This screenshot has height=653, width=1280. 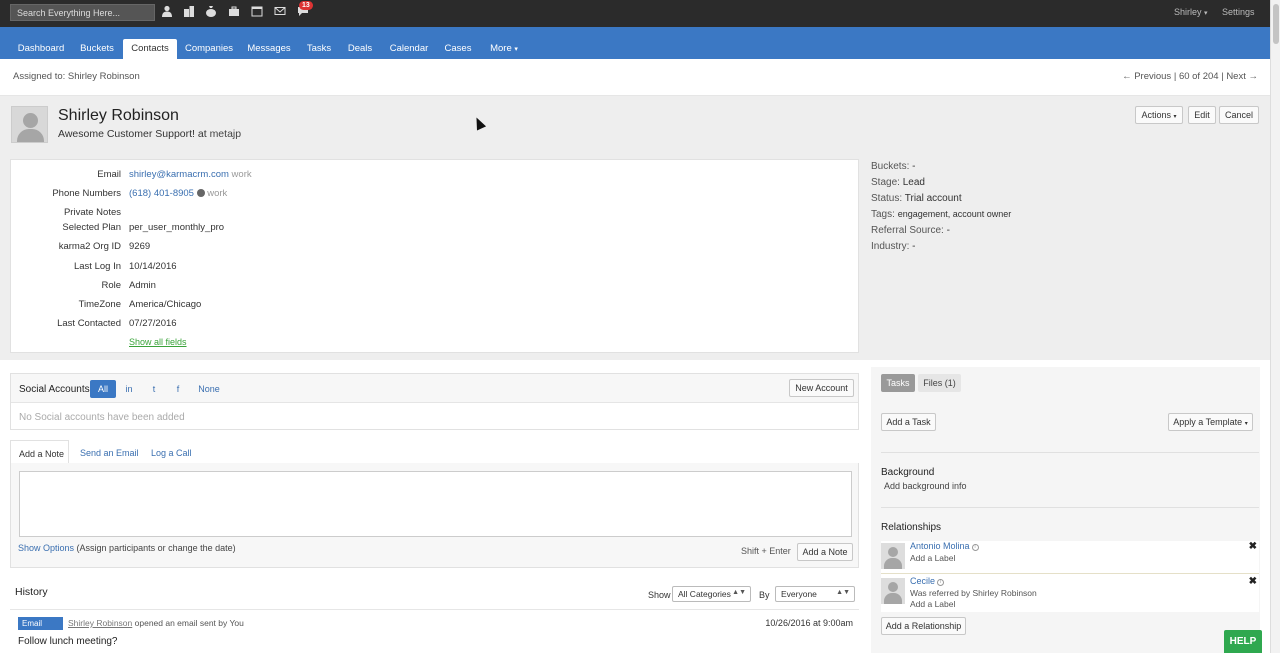 I want to click on divider, so click(x=1070, y=507).